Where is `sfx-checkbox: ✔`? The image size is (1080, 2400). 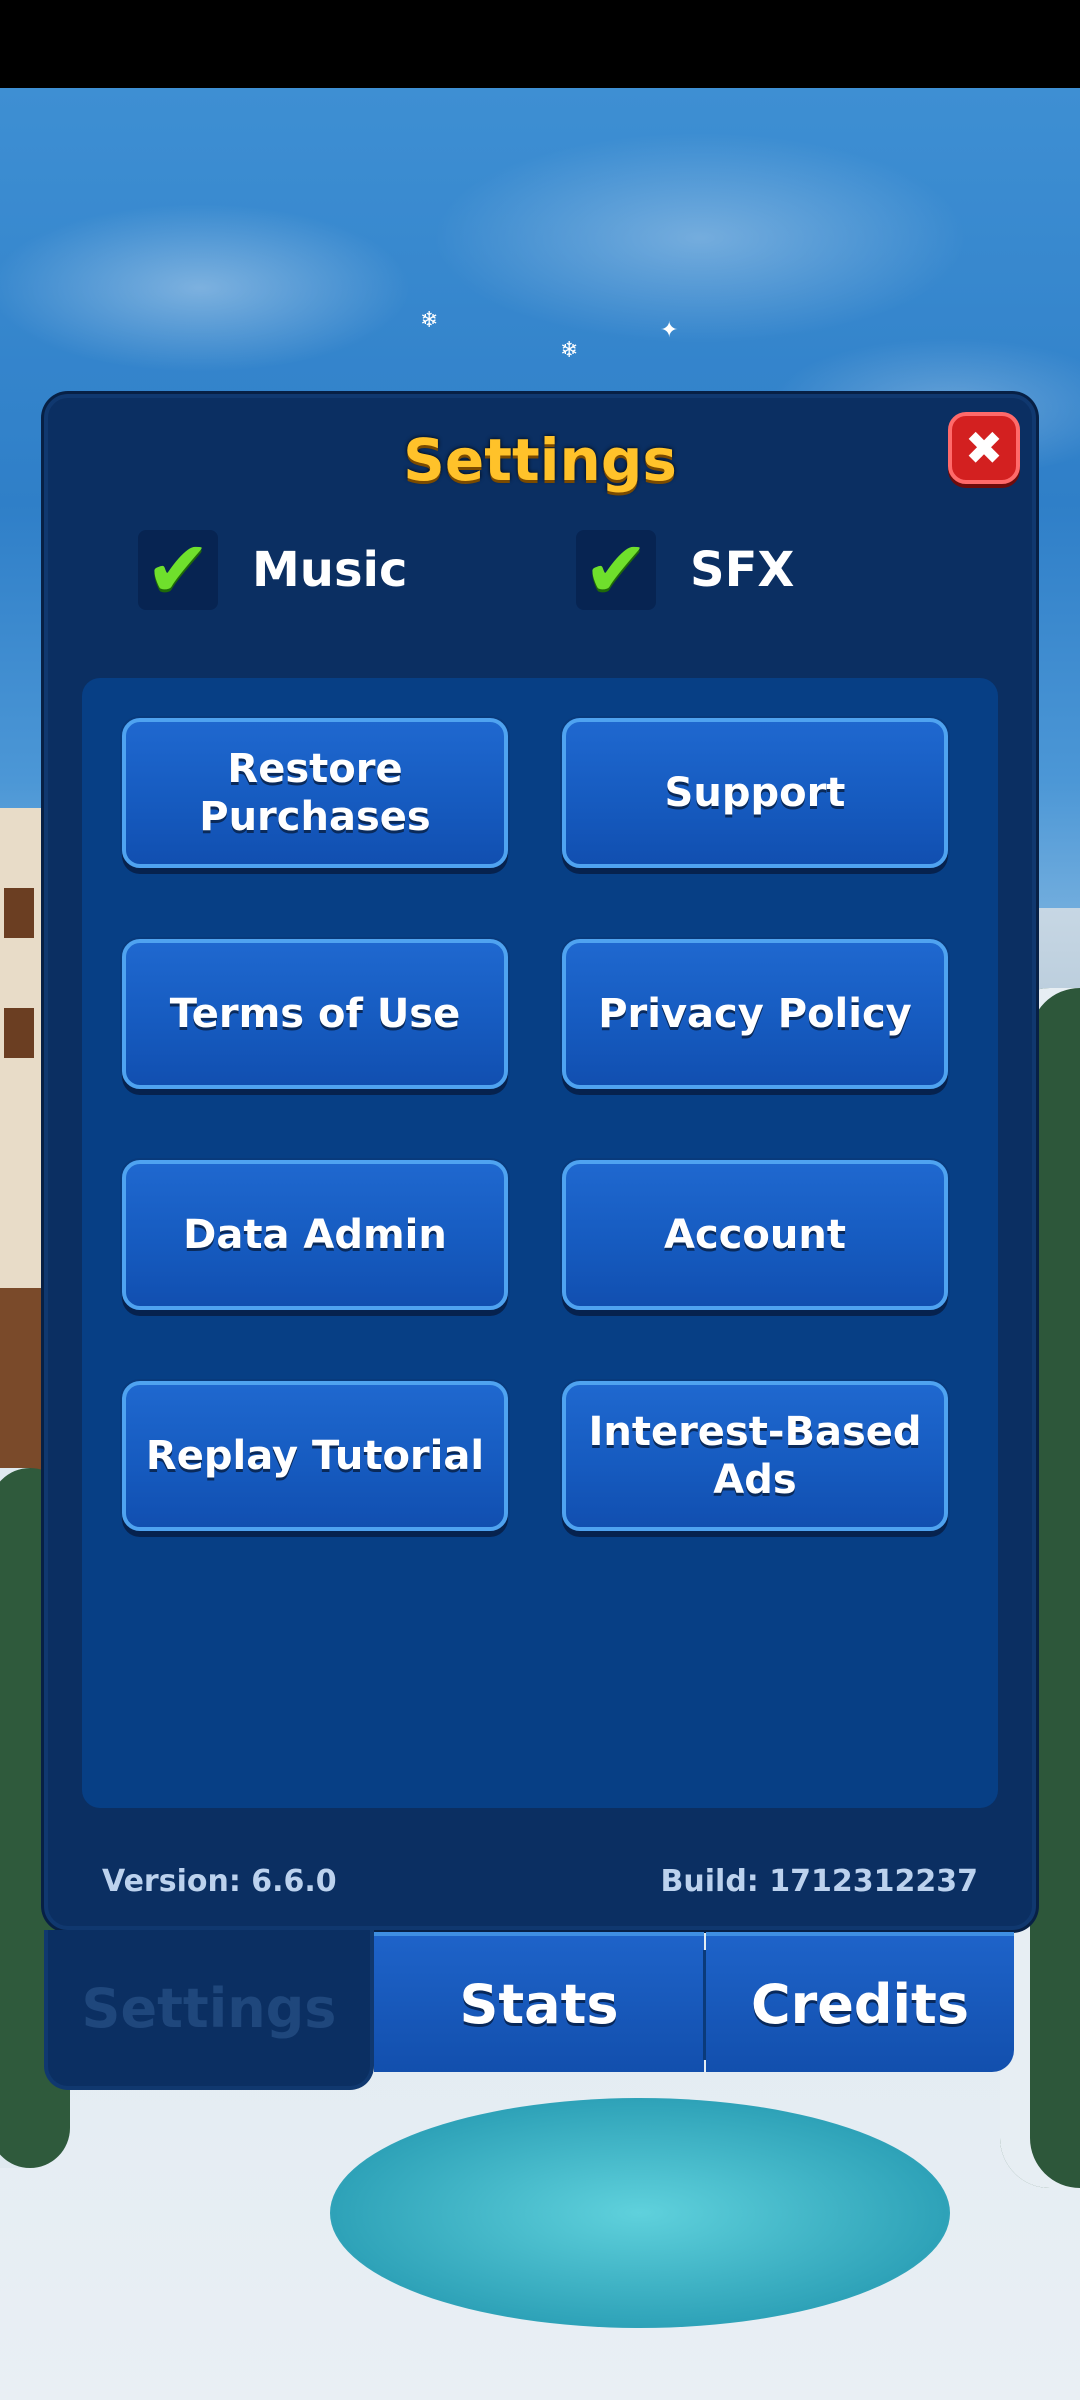
sfx-checkbox: ✔ is located at coordinates (616, 570).